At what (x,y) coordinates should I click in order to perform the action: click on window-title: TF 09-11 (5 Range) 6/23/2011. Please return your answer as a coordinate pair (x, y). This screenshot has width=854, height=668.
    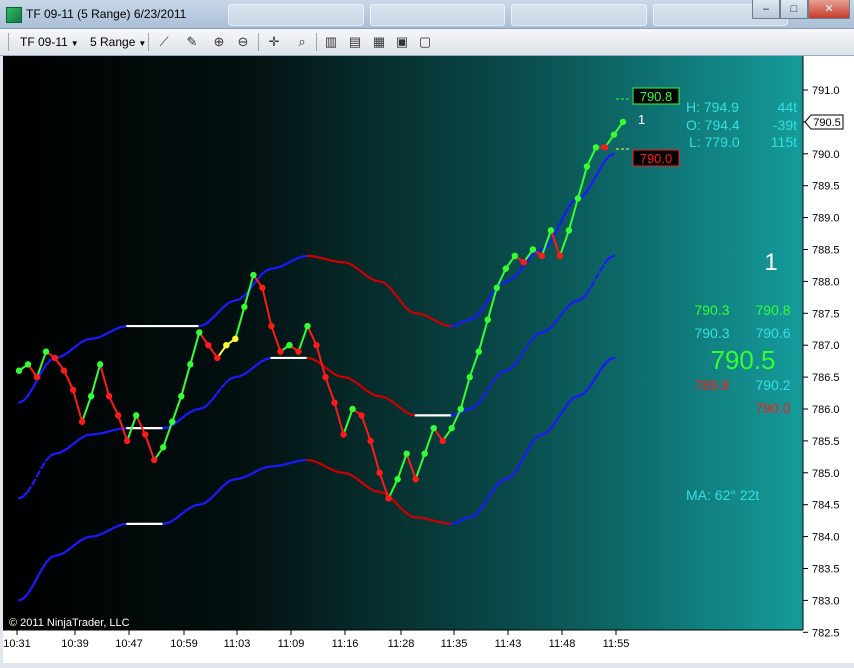
    Looking at the image, I should click on (106, 14).